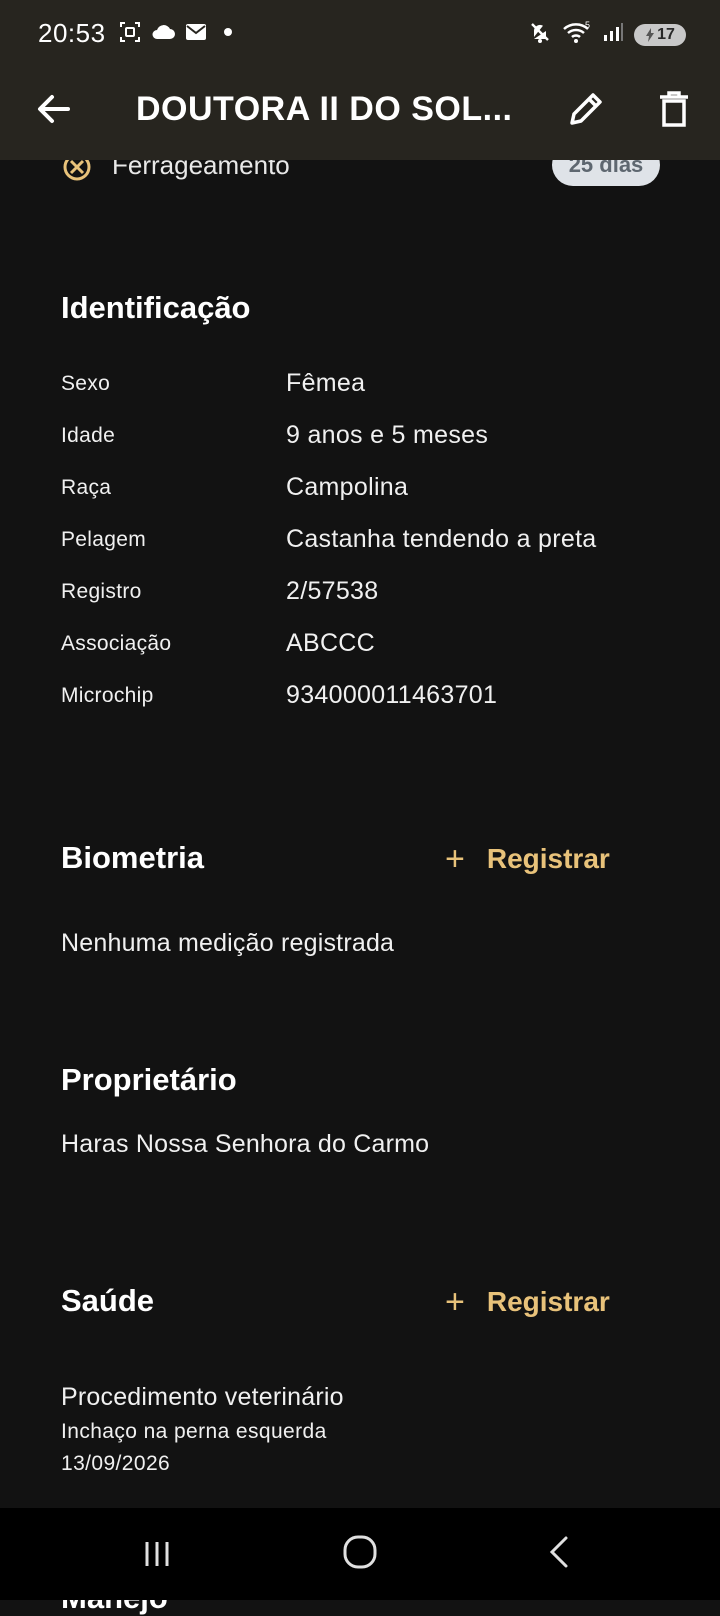 This screenshot has height=1616, width=720. What do you see at coordinates (86, 487) in the screenshot?
I see `label-raca: Raça` at bounding box center [86, 487].